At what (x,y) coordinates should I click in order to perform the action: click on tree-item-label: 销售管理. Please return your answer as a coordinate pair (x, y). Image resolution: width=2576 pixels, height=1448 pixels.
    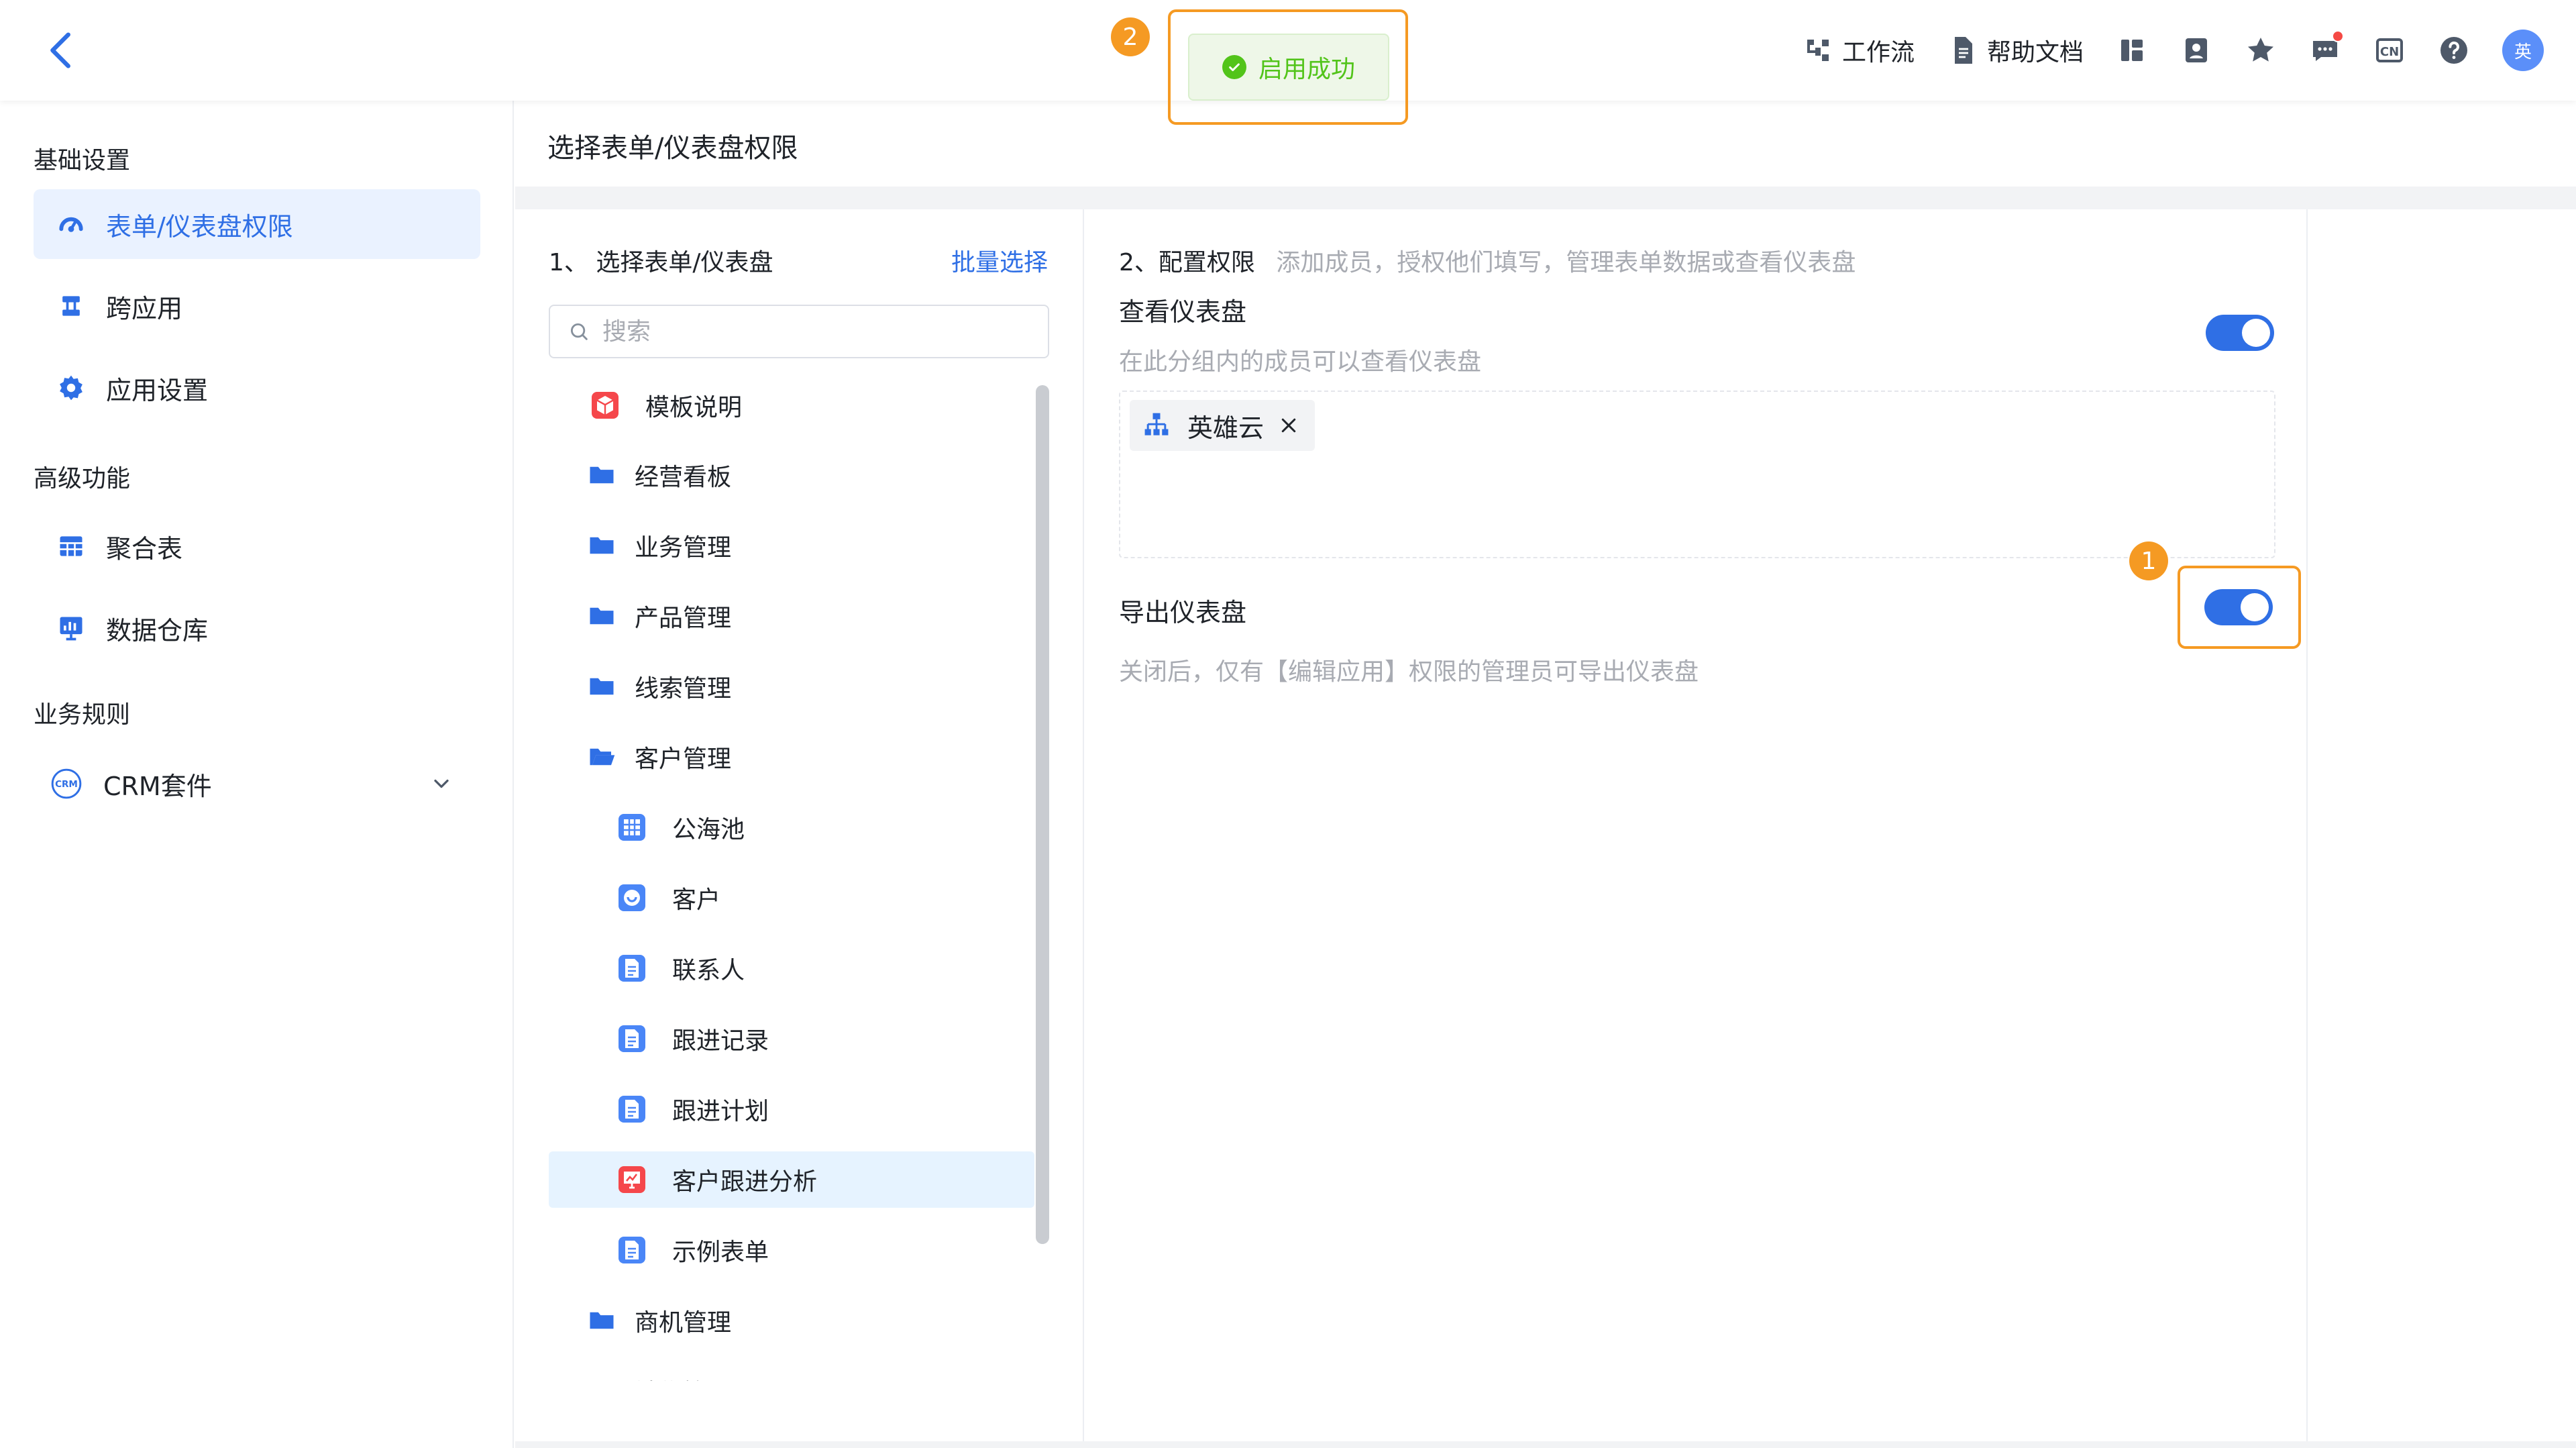
    Looking at the image, I should click on (683, 1377).